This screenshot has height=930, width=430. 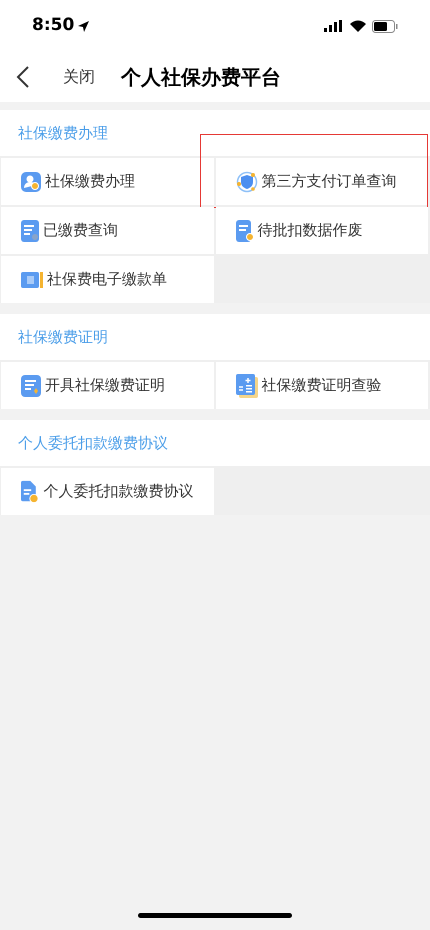 I want to click on receipt-icon, so click(x=32, y=279).